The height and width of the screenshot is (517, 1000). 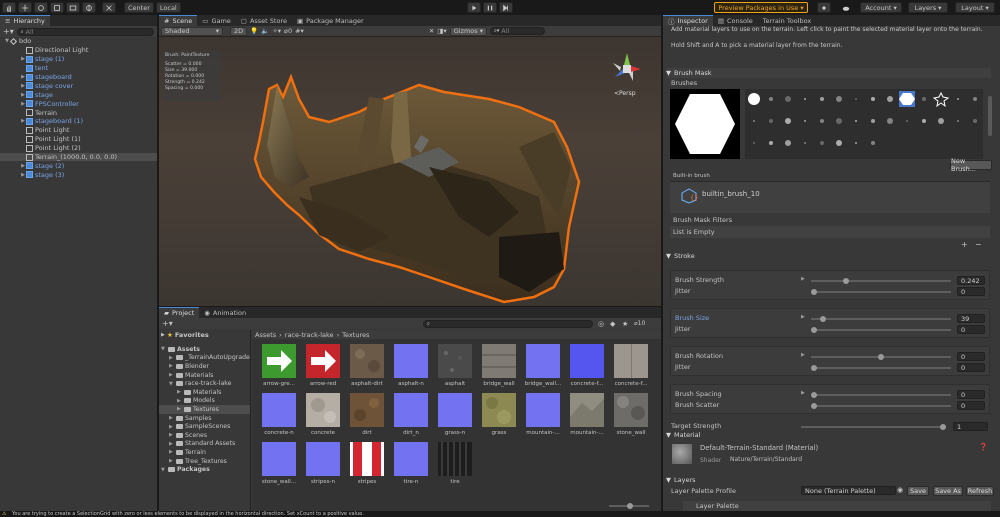 What do you see at coordinates (78, 50) in the screenshot?
I see `hierarchy-item: Directional Light` at bounding box center [78, 50].